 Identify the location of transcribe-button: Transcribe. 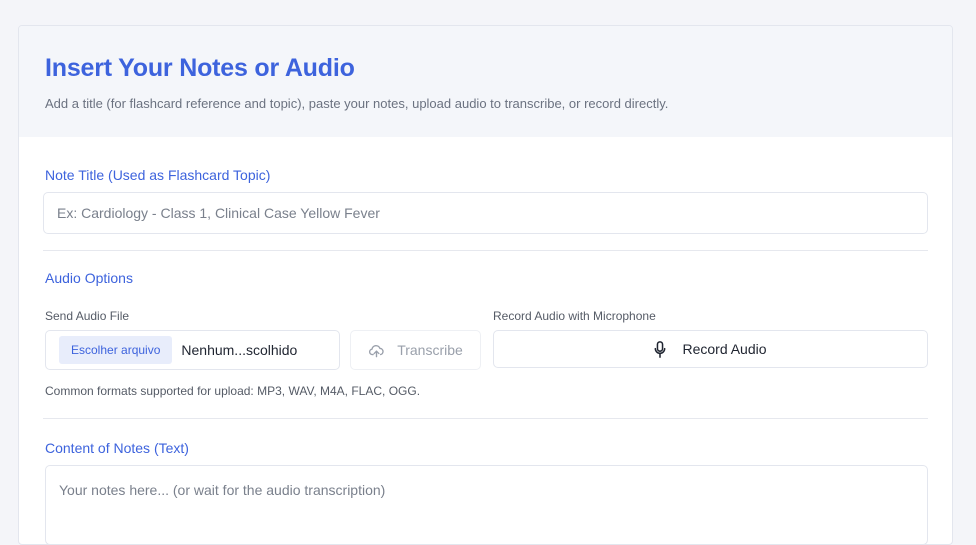
(415, 350).